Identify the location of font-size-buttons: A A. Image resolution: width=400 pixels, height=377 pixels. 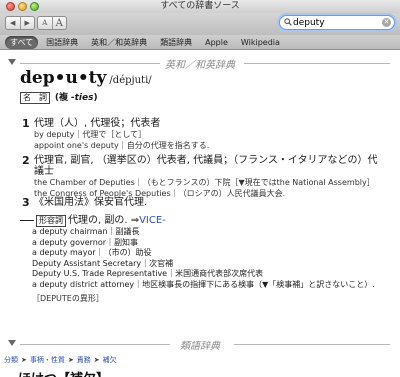
(52, 23).